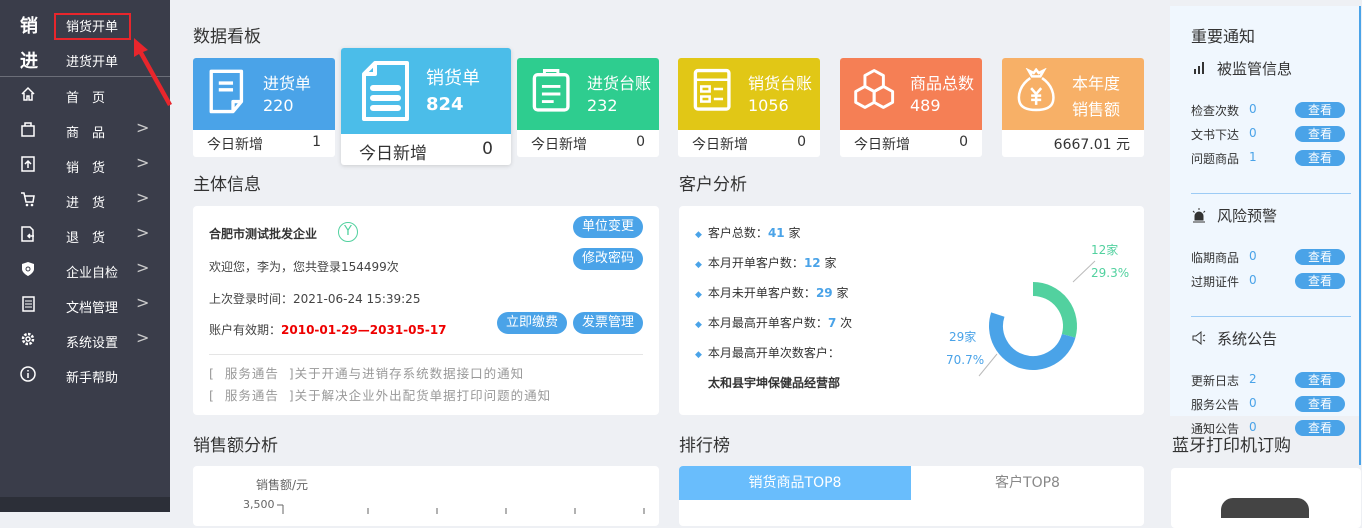  What do you see at coordinates (965, 360) in the screenshot?
I see `slice-percent: 70.7%` at bounding box center [965, 360].